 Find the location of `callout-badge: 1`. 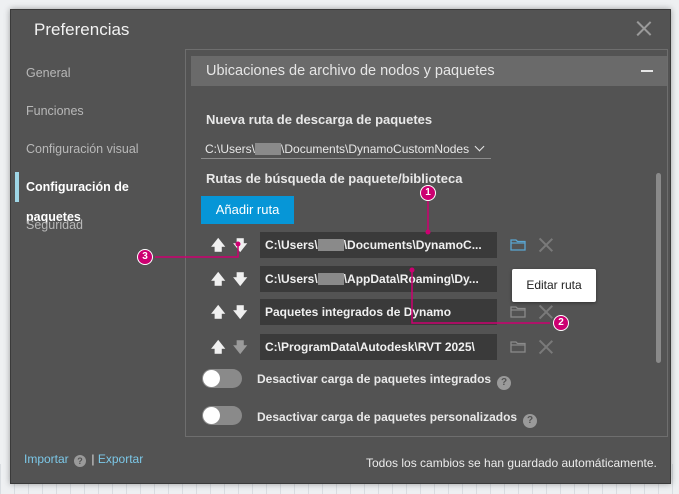

callout-badge: 1 is located at coordinates (428, 193).